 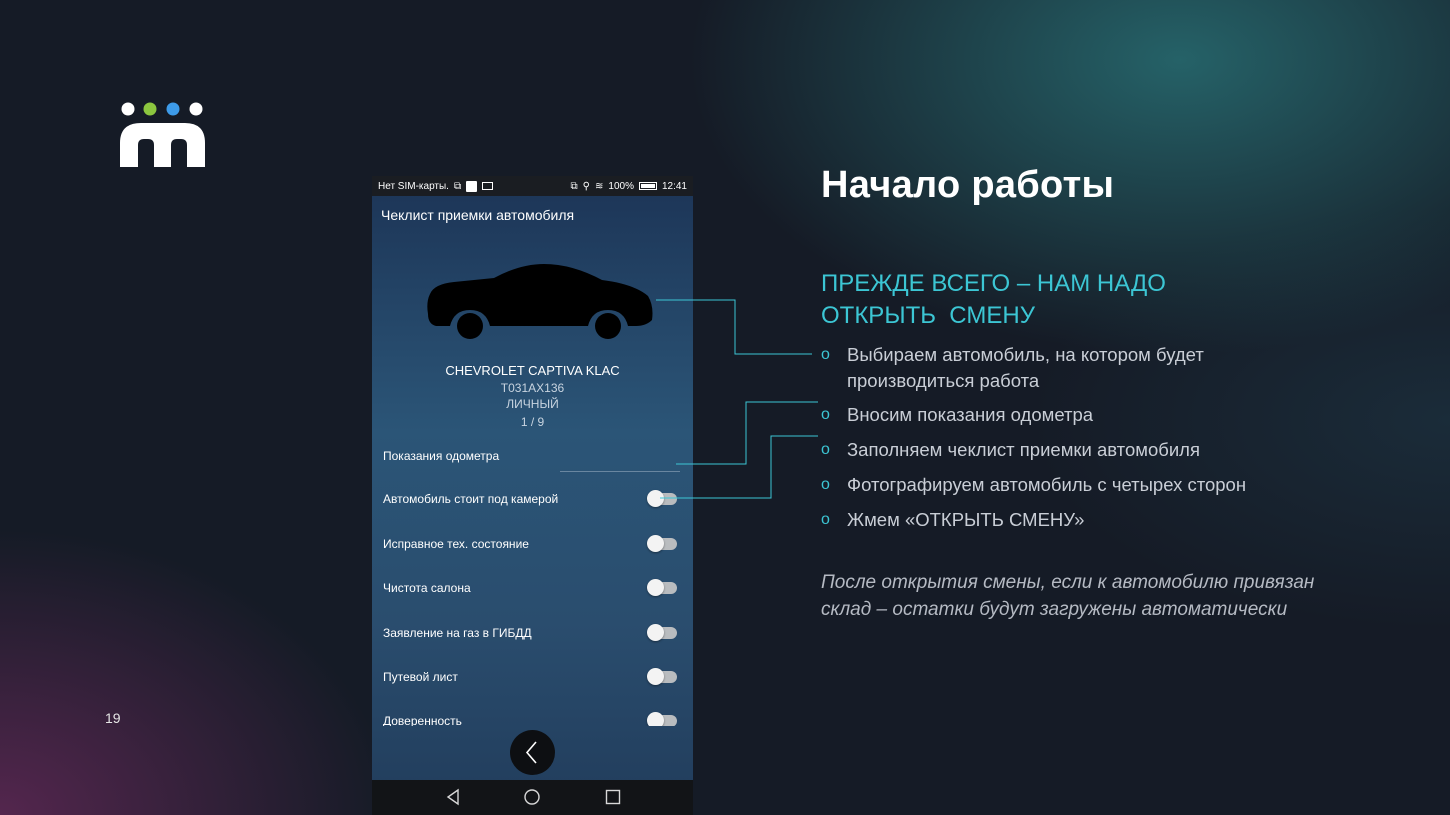 I want to click on back-button, so click(x=532, y=752).